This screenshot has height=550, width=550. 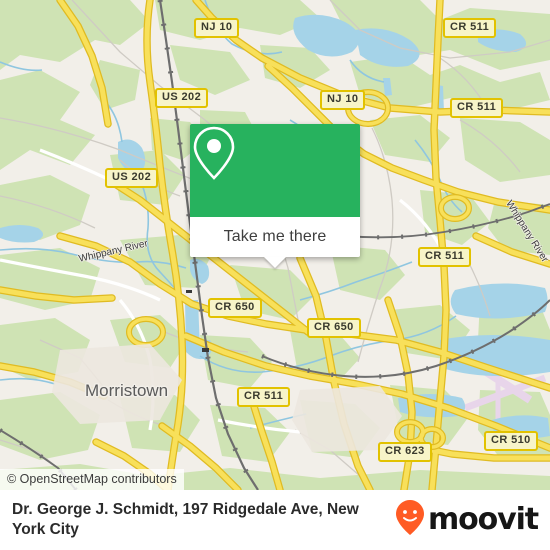 I want to click on moovit-smiley-pin-icon, so click(x=410, y=520).